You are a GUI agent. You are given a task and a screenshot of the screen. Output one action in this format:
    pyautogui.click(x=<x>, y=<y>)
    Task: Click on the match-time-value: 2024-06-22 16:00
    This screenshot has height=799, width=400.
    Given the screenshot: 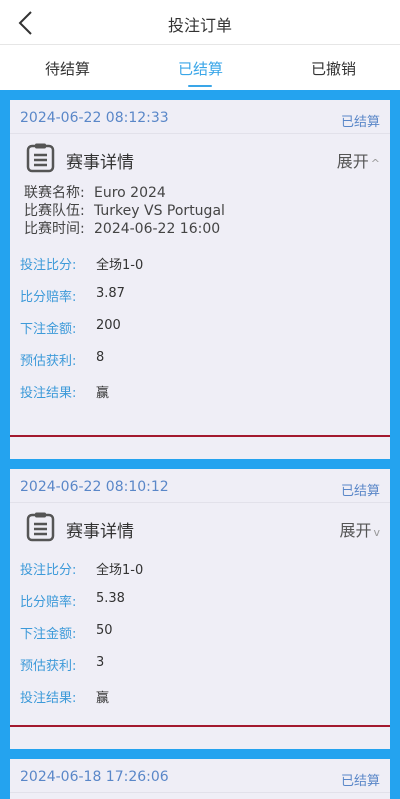 What is the action you would take?
    pyautogui.click(x=157, y=229)
    